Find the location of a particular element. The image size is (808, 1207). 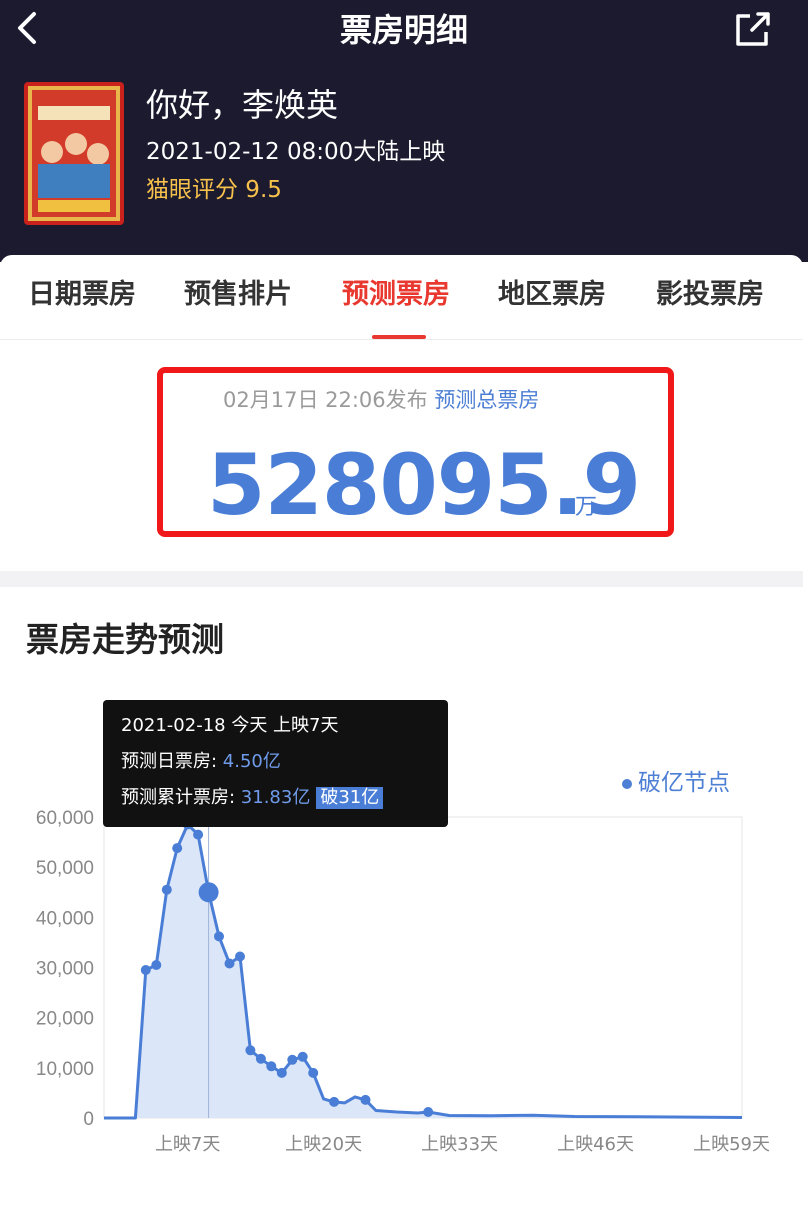

tab-forecast: 预测票房 is located at coordinates (396, 295).